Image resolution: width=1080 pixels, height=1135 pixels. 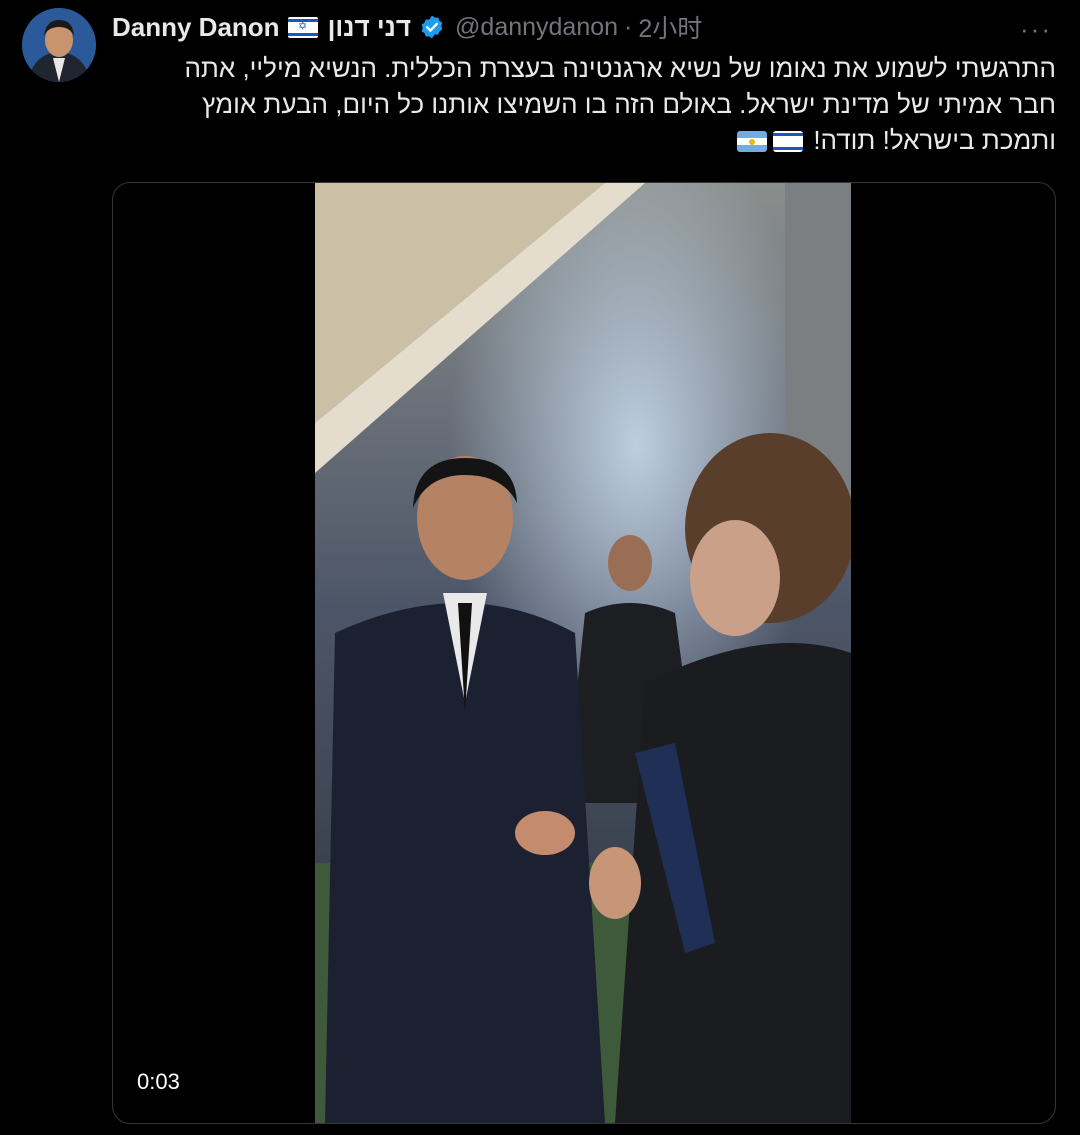 I want to click on verified-badge-icon, so click(x=432, y=27).